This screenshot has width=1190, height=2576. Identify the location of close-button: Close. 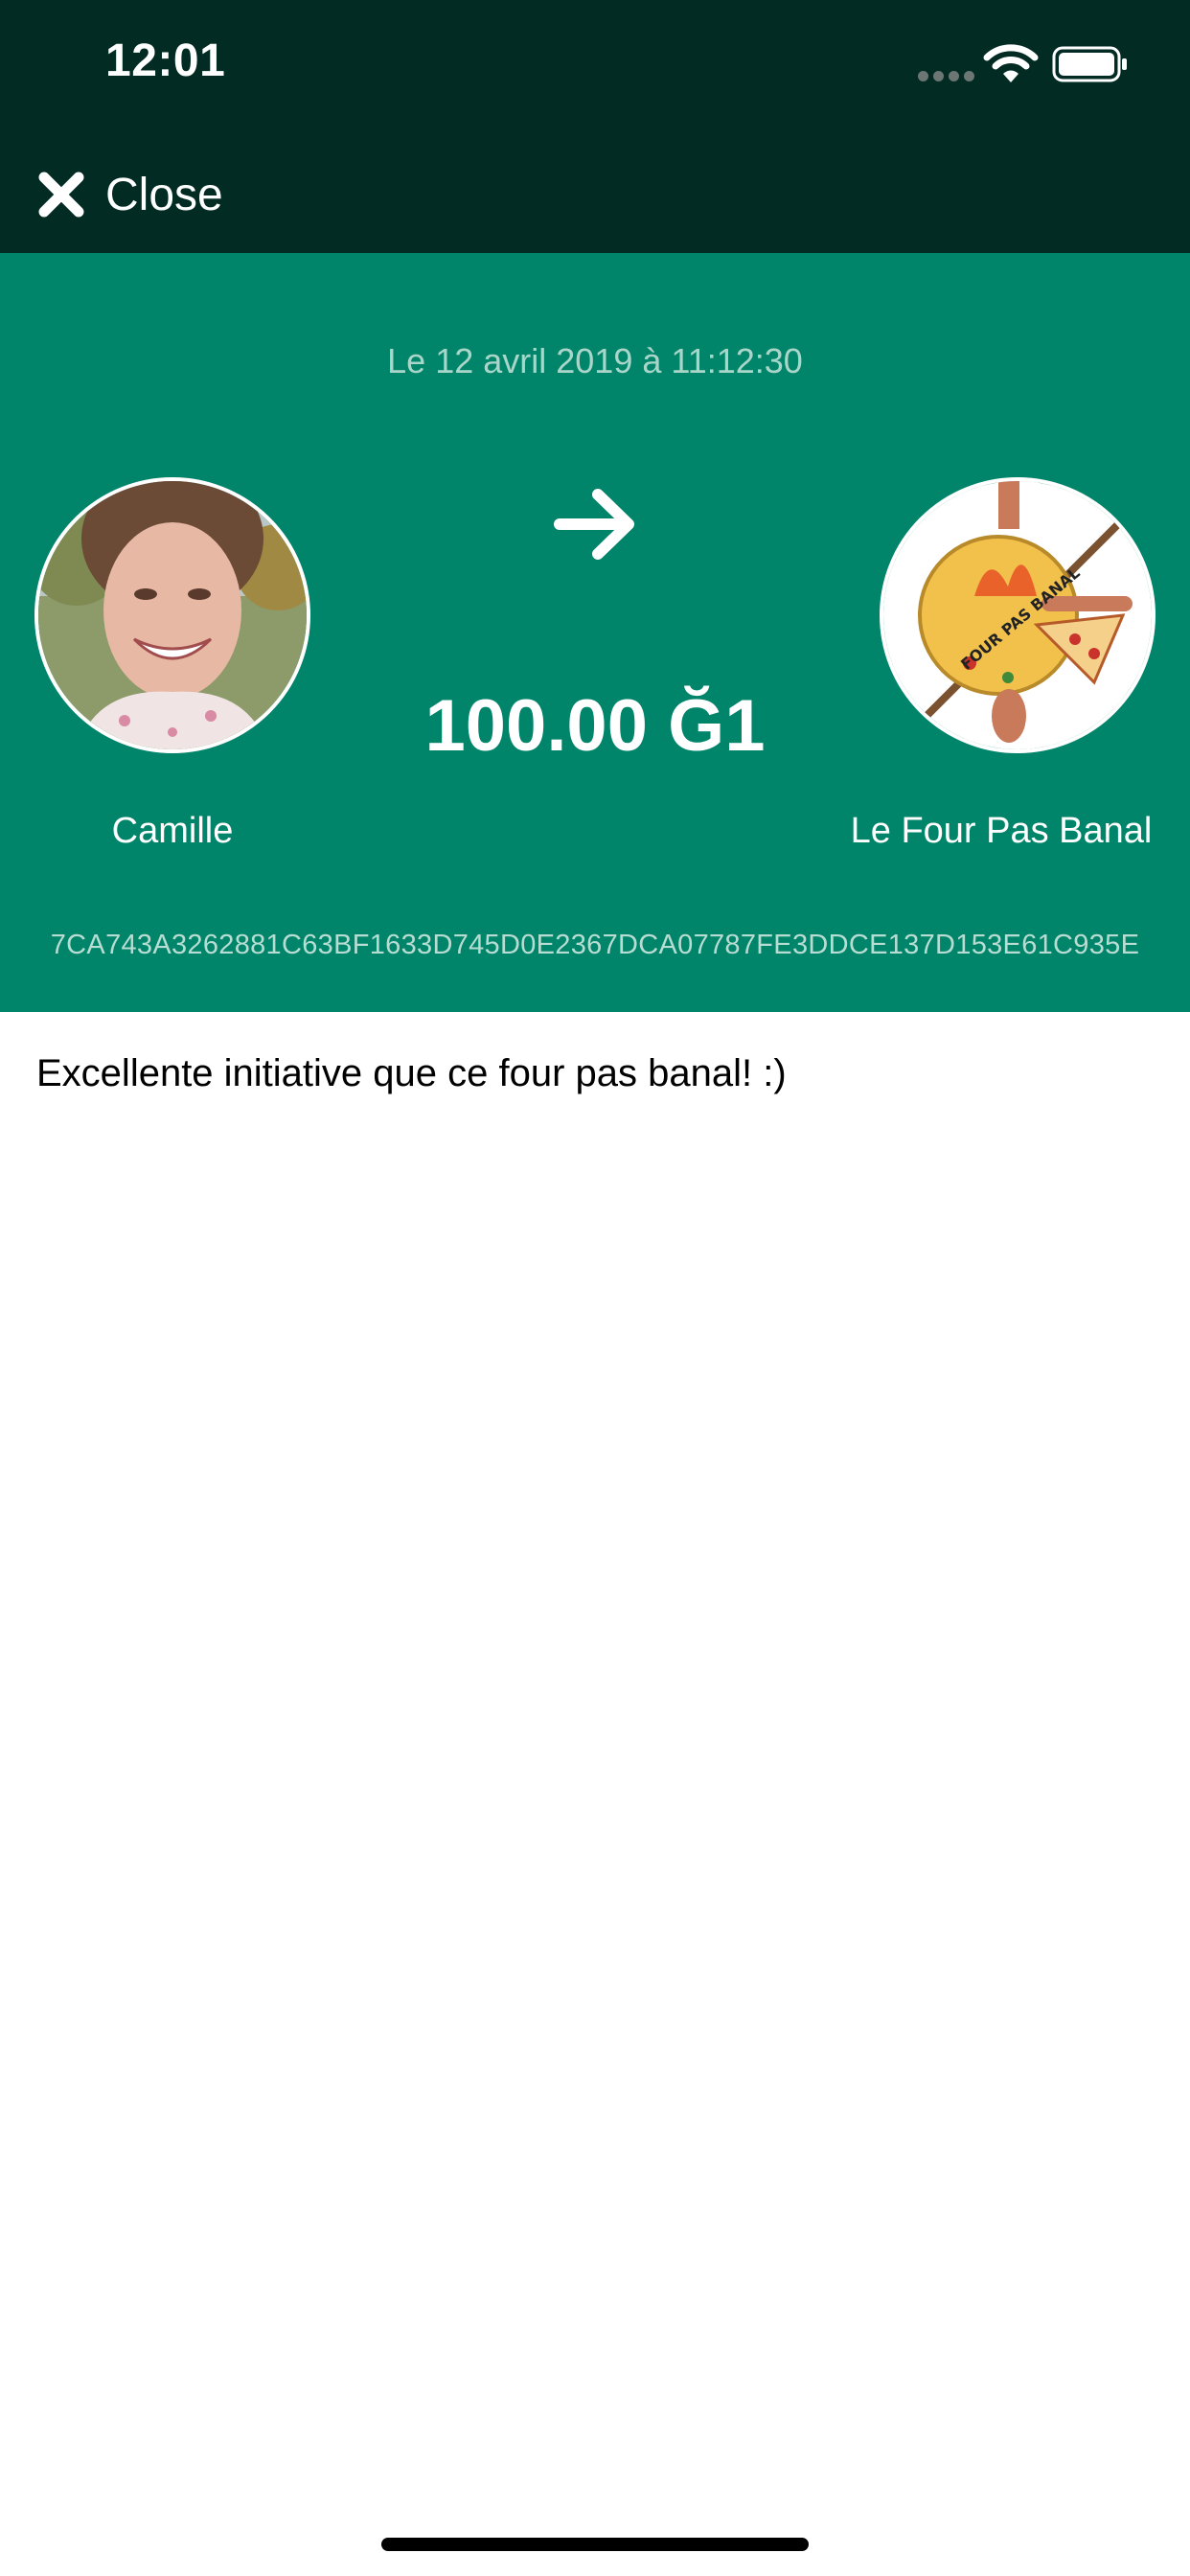
(129, 194).